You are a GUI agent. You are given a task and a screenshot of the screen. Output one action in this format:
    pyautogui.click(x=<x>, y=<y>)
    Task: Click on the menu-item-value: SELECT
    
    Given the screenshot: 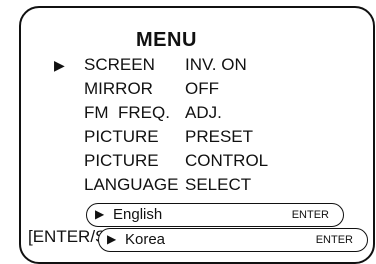 What is the action you would take?
    pyautogui.click(x=218, y=184)
    